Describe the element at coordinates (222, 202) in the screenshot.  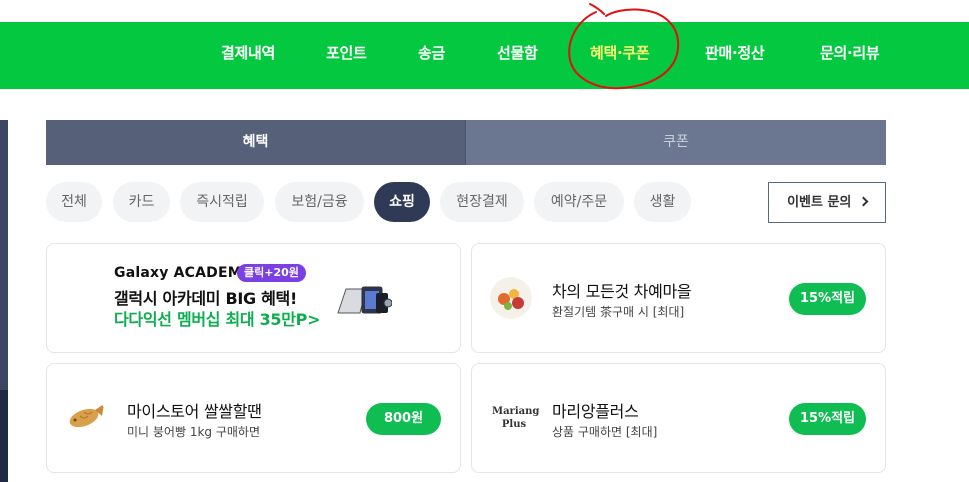
I see `filter-chip-instant-reward: 즉시적립` at that location.